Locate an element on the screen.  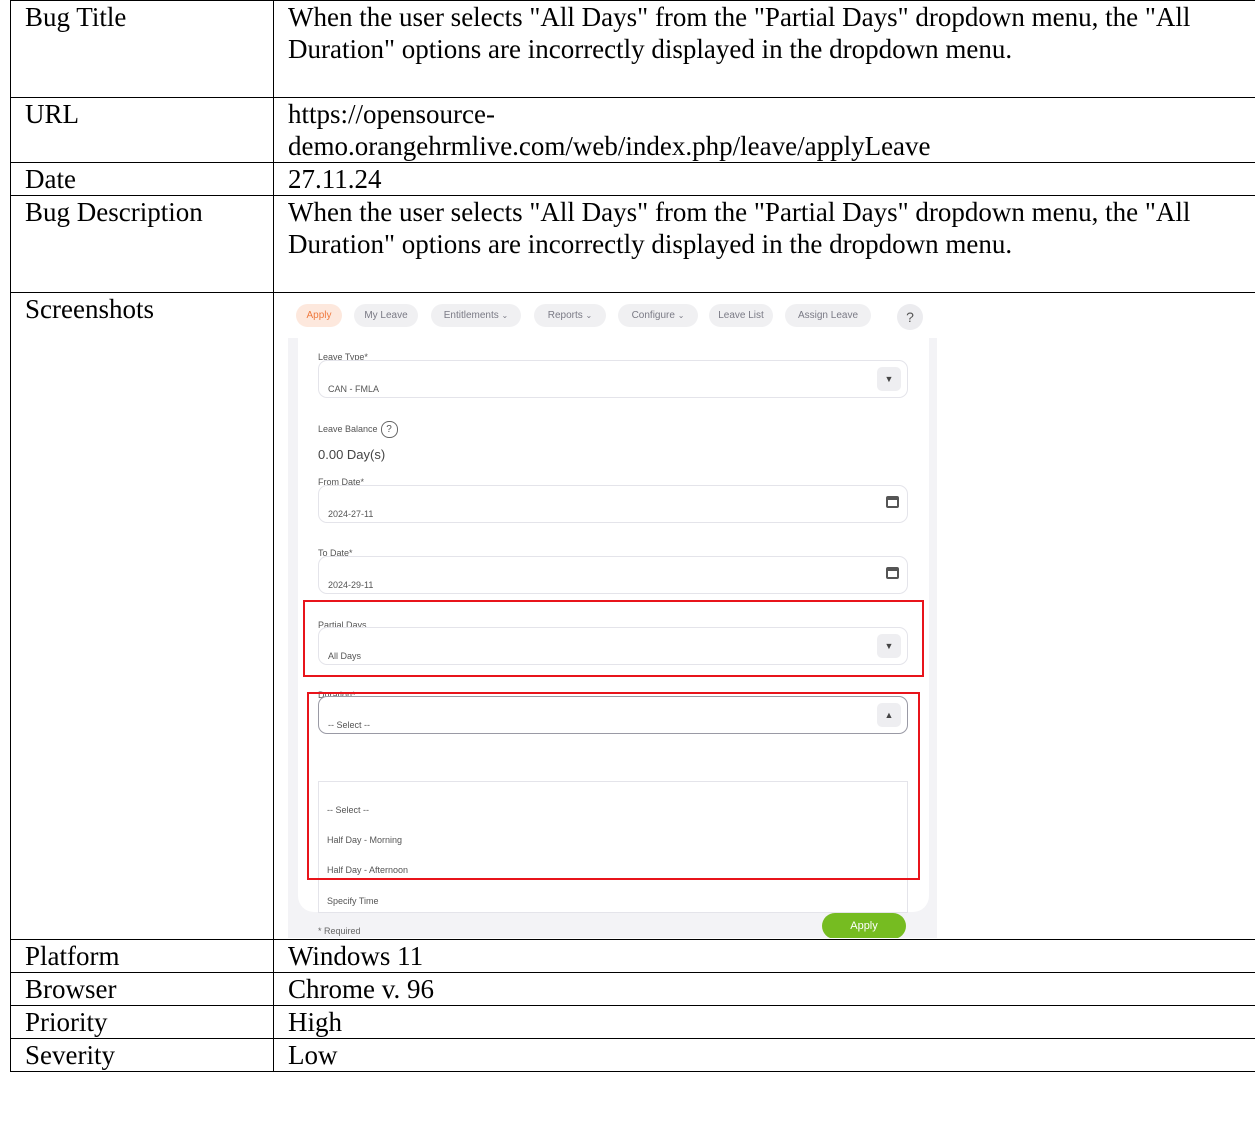
required-note: * Required is located at coordinates (339, 931).